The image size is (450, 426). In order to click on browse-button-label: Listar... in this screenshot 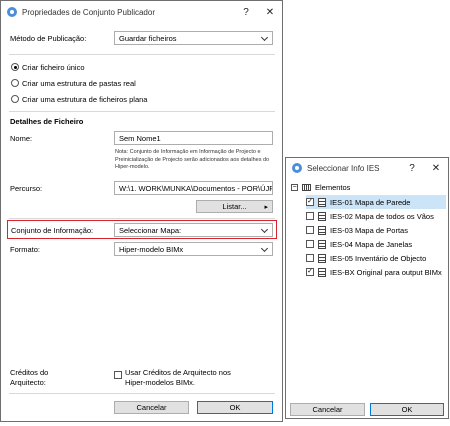, I will do `click(234, 206)`.